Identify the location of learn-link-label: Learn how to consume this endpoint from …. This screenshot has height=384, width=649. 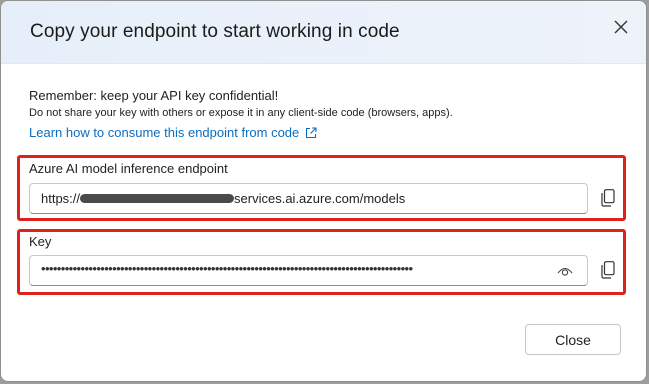
(164, 132).